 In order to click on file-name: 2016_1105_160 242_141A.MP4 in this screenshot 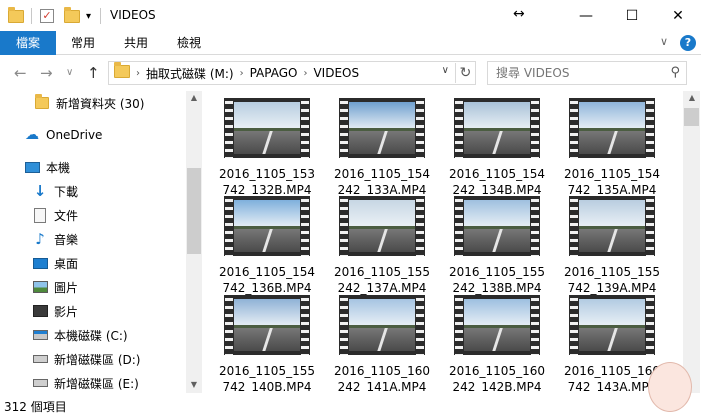, I will do `click(382, 378)`.